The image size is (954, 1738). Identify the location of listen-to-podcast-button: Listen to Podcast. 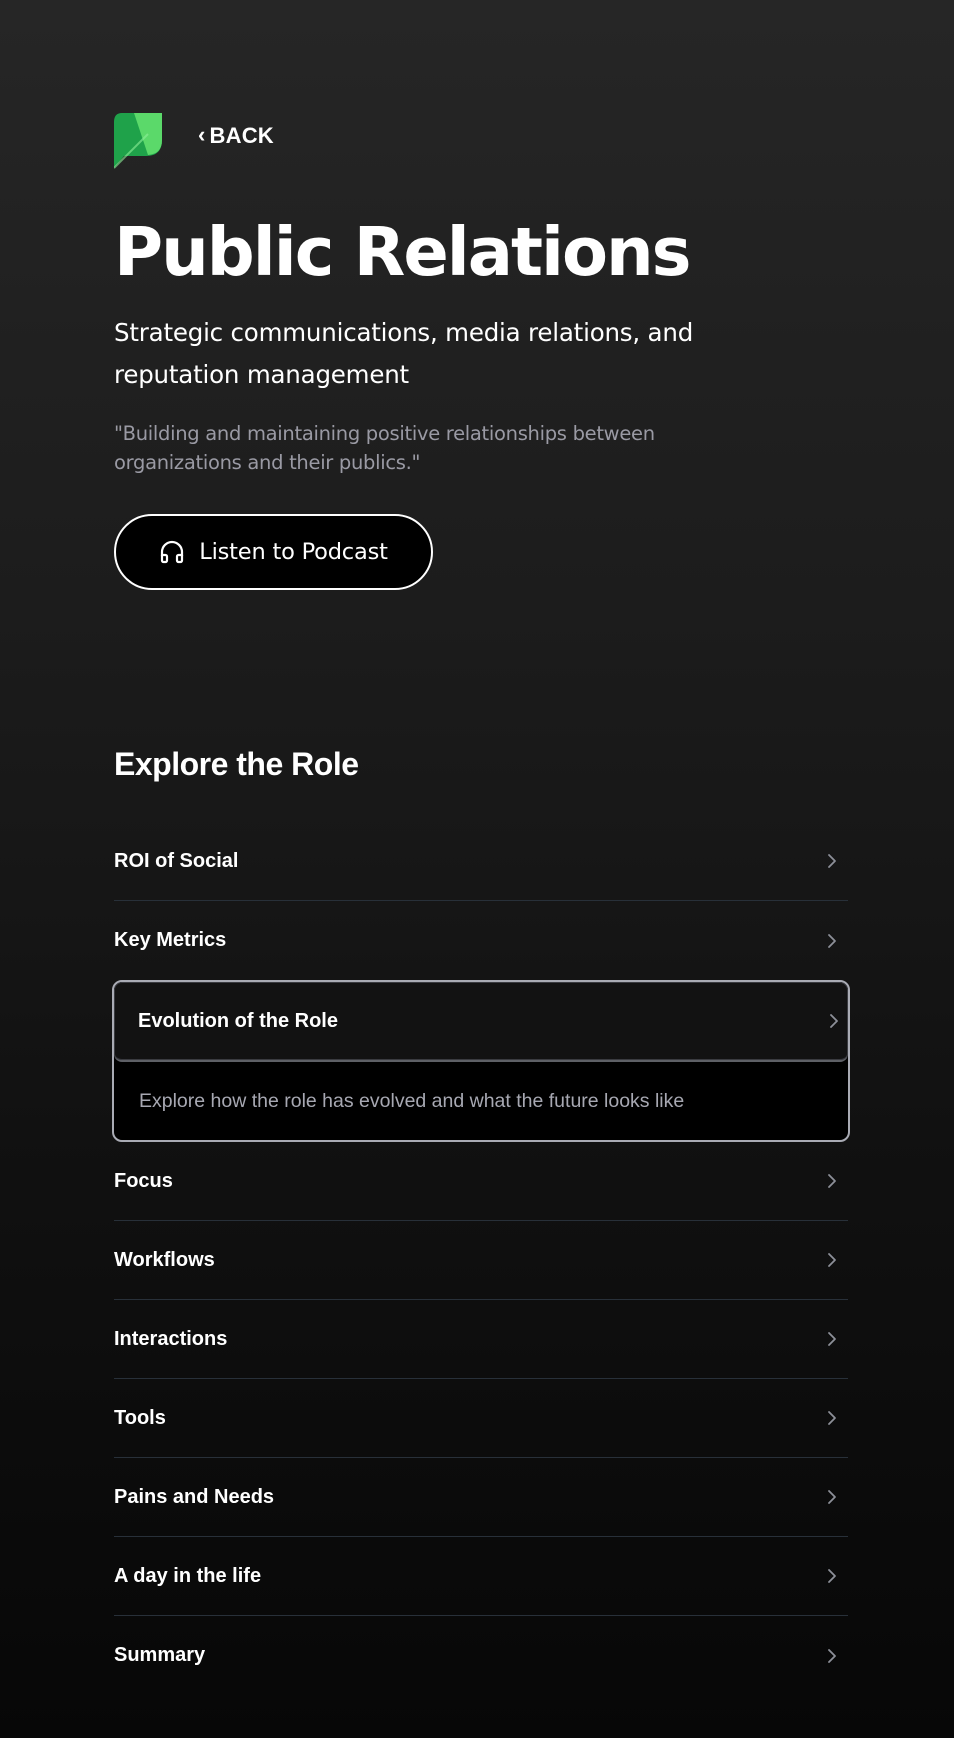
(273, 552).